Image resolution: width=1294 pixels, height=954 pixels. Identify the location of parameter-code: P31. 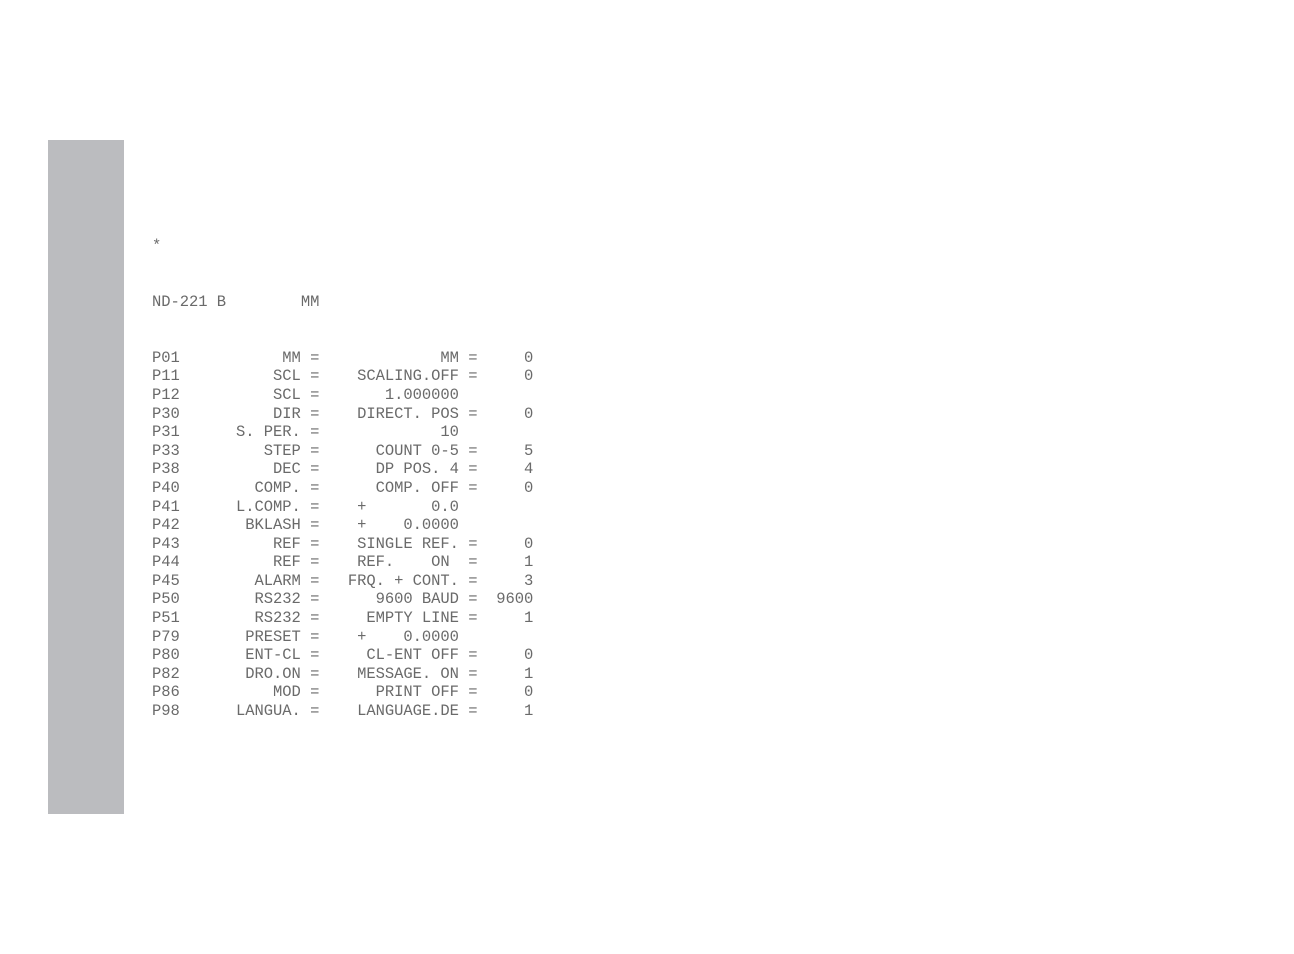
(166, 432).